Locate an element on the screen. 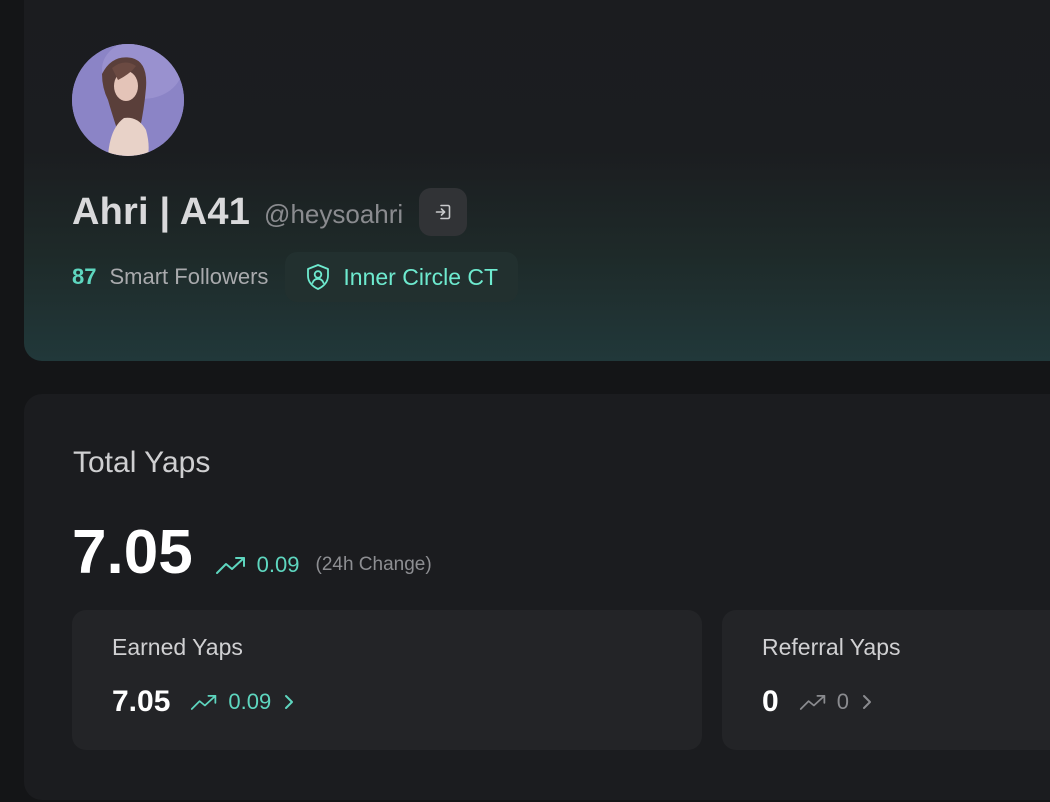  shield-user-icon is located at coordinates (318, 277).